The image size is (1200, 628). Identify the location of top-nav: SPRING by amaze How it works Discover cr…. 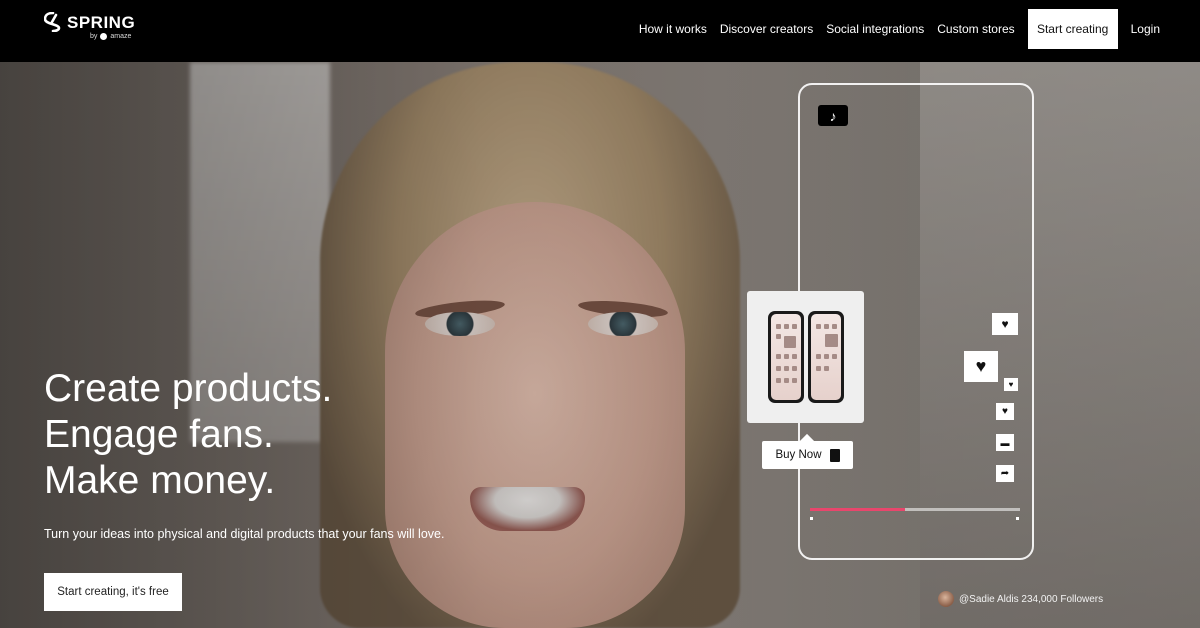
(600, 31).